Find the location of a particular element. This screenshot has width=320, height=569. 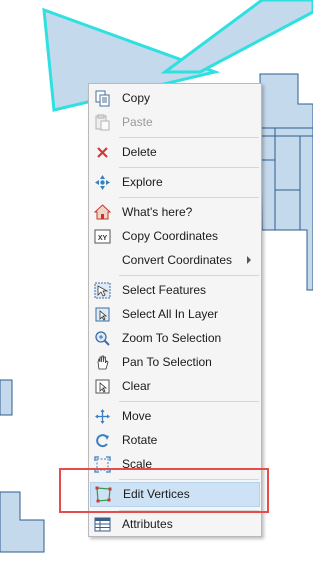

menu-item-label: Copy is located at coordinates (136, 98).